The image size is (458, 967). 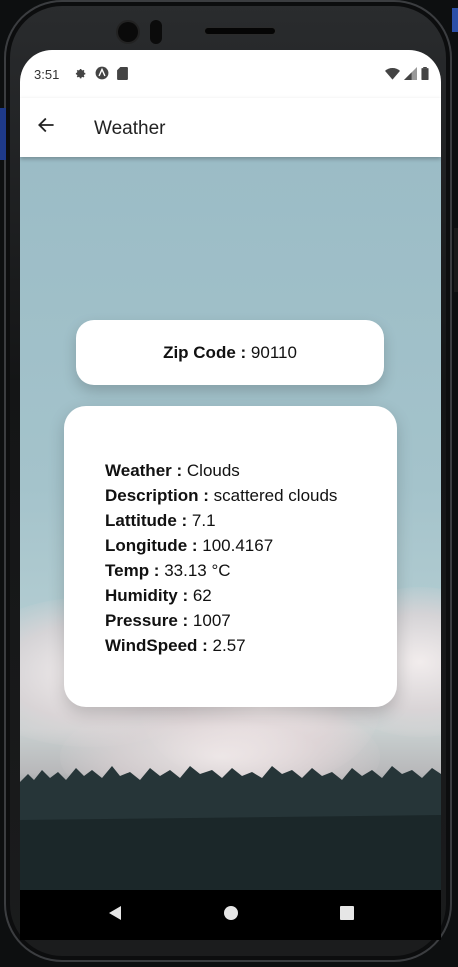 I want to click on zip-code-card: Zip Code : 90110, so click(x=230, y=352).